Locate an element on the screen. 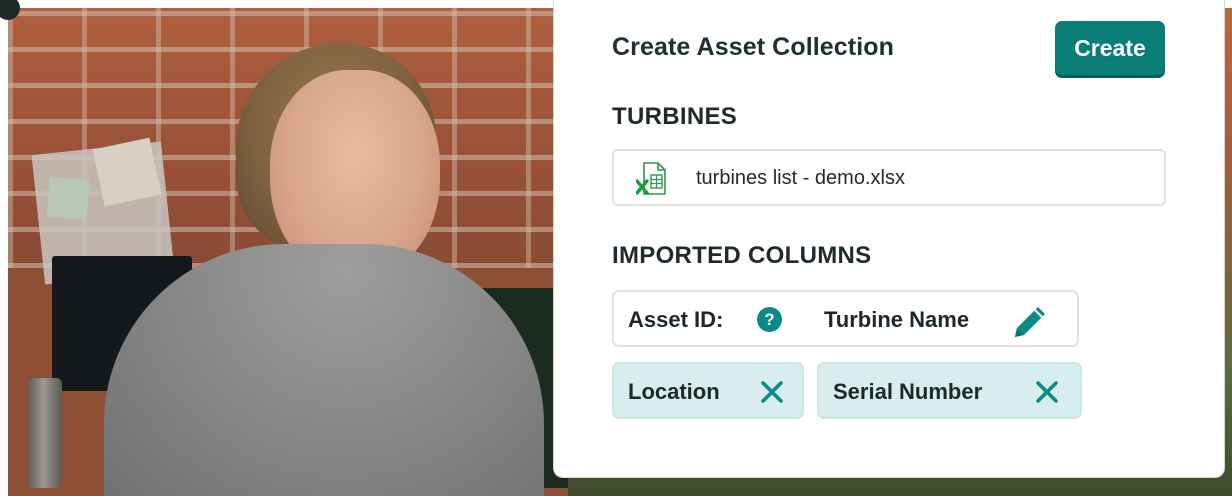 This screenshot has width=1232, height=496. file-name: turbines list - demo.xlsx is located at coordinates (800, 178).